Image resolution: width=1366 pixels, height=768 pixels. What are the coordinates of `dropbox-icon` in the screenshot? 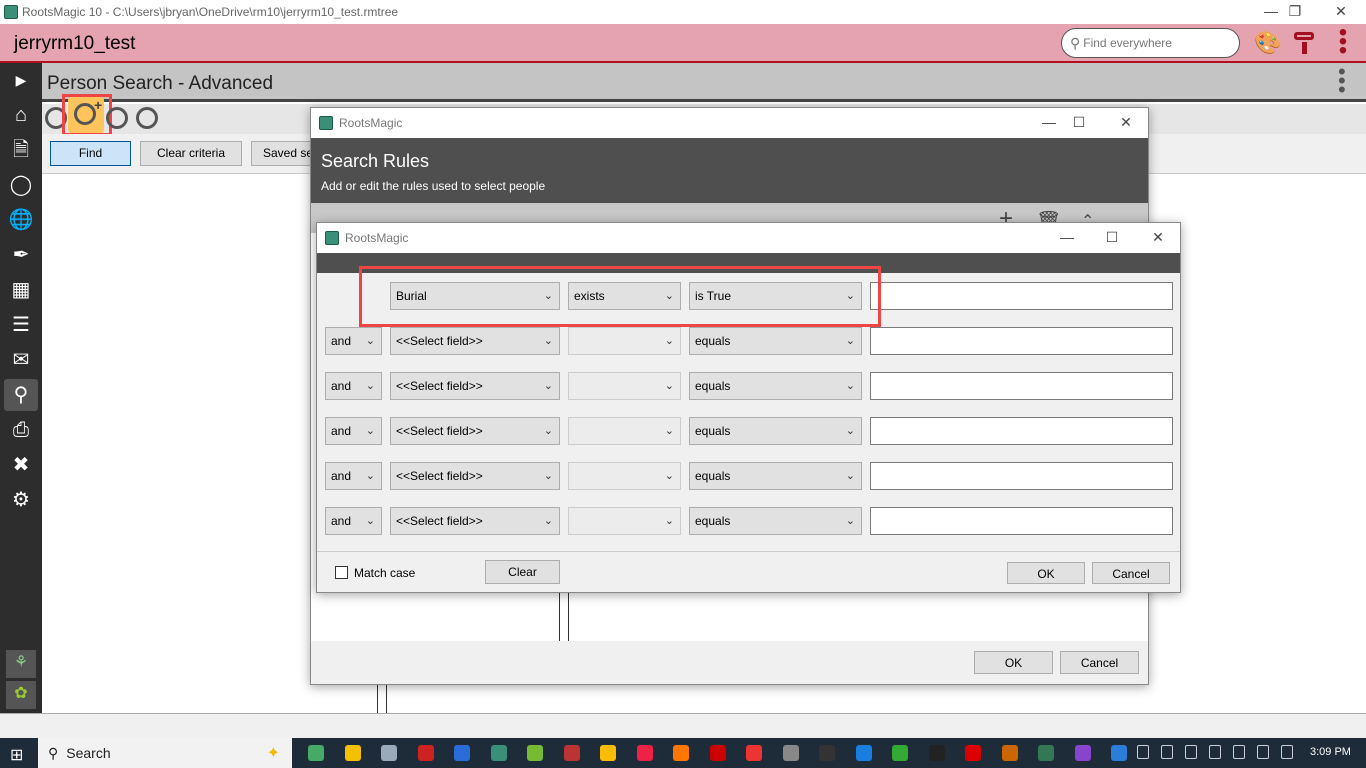 It's located at (1215, 752).